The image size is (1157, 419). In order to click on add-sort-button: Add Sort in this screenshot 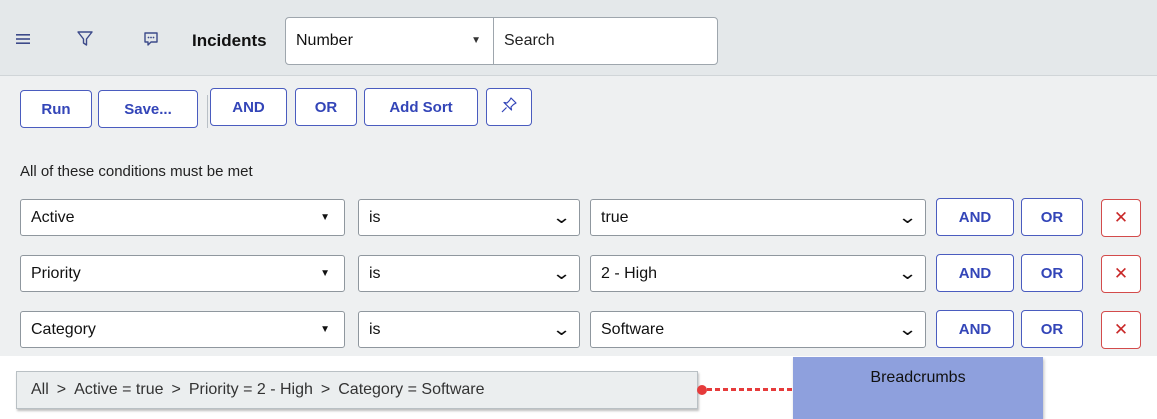, I will do `click(421, 107)`.